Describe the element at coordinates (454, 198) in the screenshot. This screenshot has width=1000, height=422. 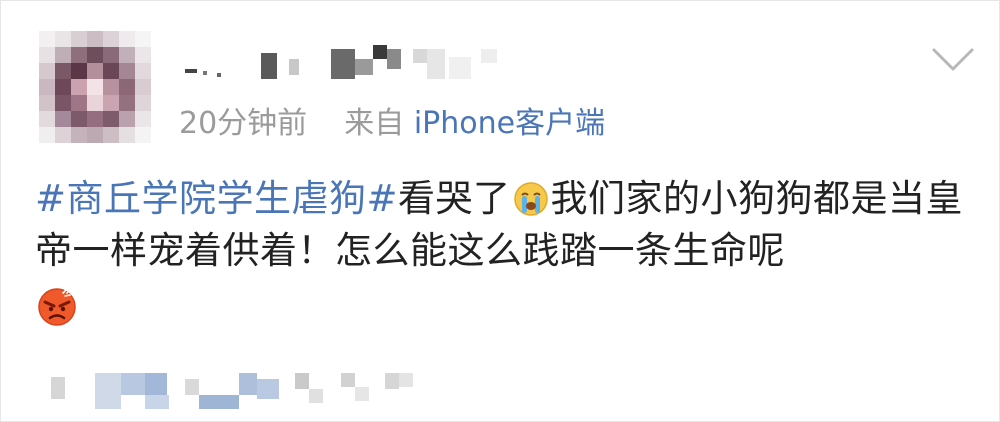
I see `post-text-part1: 看哭了` at that location.